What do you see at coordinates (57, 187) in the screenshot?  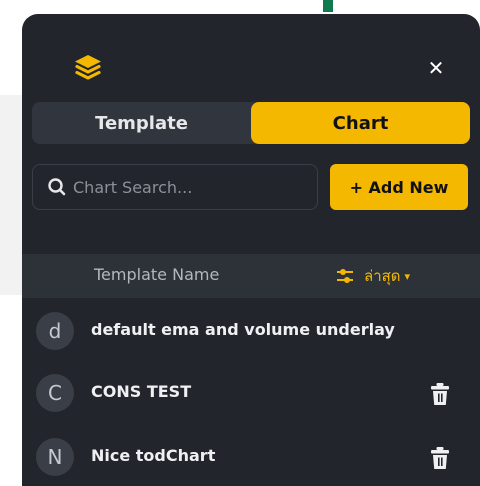 I see `search-icon` at bounding box center [57, 187].